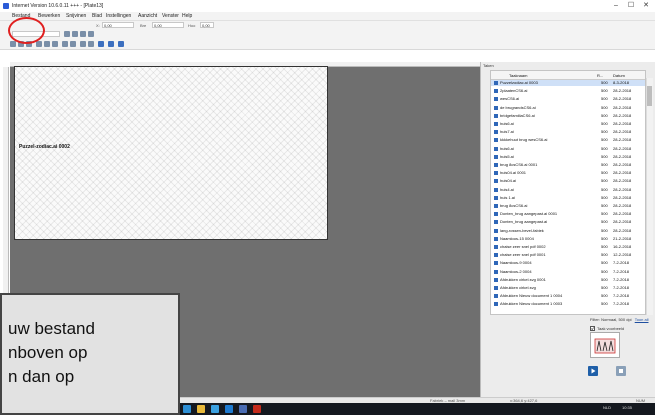 The height and width of the screenshot is (415, 655). Describe the element at coordinates (83, 44) in the screenshot. I see `layers-icon` at that location.